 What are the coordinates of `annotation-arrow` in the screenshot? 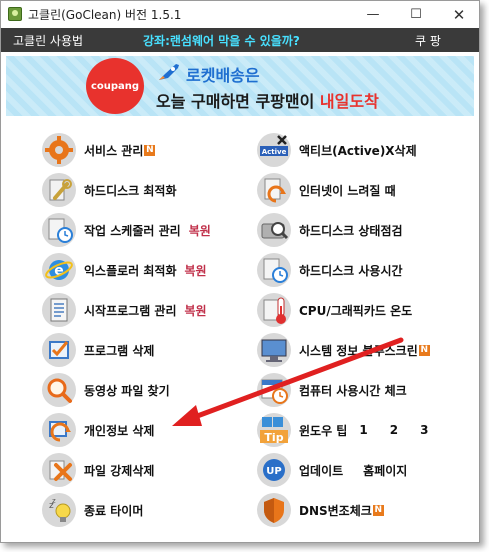 It's located at (288, 381).